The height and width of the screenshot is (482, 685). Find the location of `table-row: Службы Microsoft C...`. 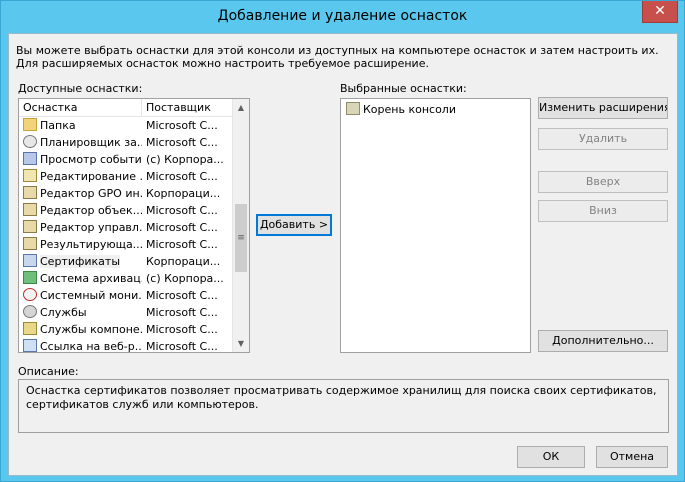

table-row: Службы Microsoft C... is located at coordinates (126, 312).